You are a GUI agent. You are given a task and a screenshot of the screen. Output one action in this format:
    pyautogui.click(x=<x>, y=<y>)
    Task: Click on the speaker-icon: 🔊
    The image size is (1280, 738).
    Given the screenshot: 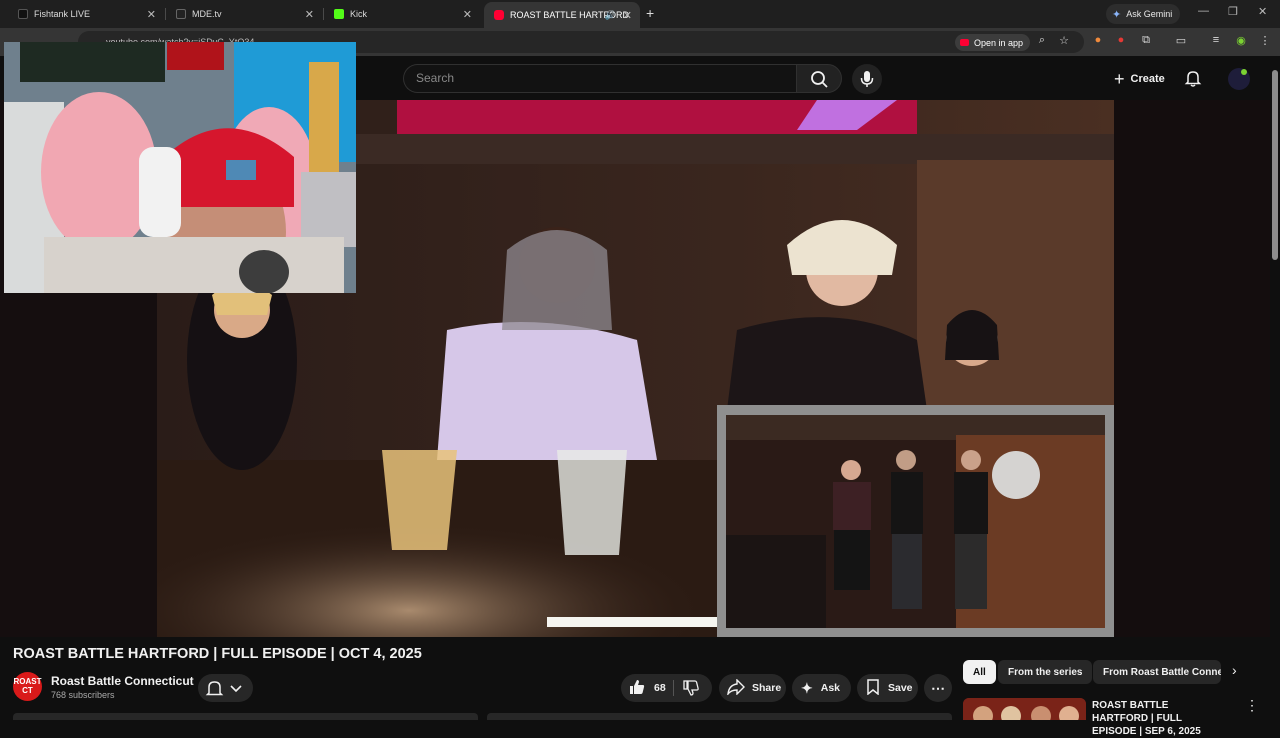 What is the action you would take?
    pyautogui.click(x=610, y=15)
    